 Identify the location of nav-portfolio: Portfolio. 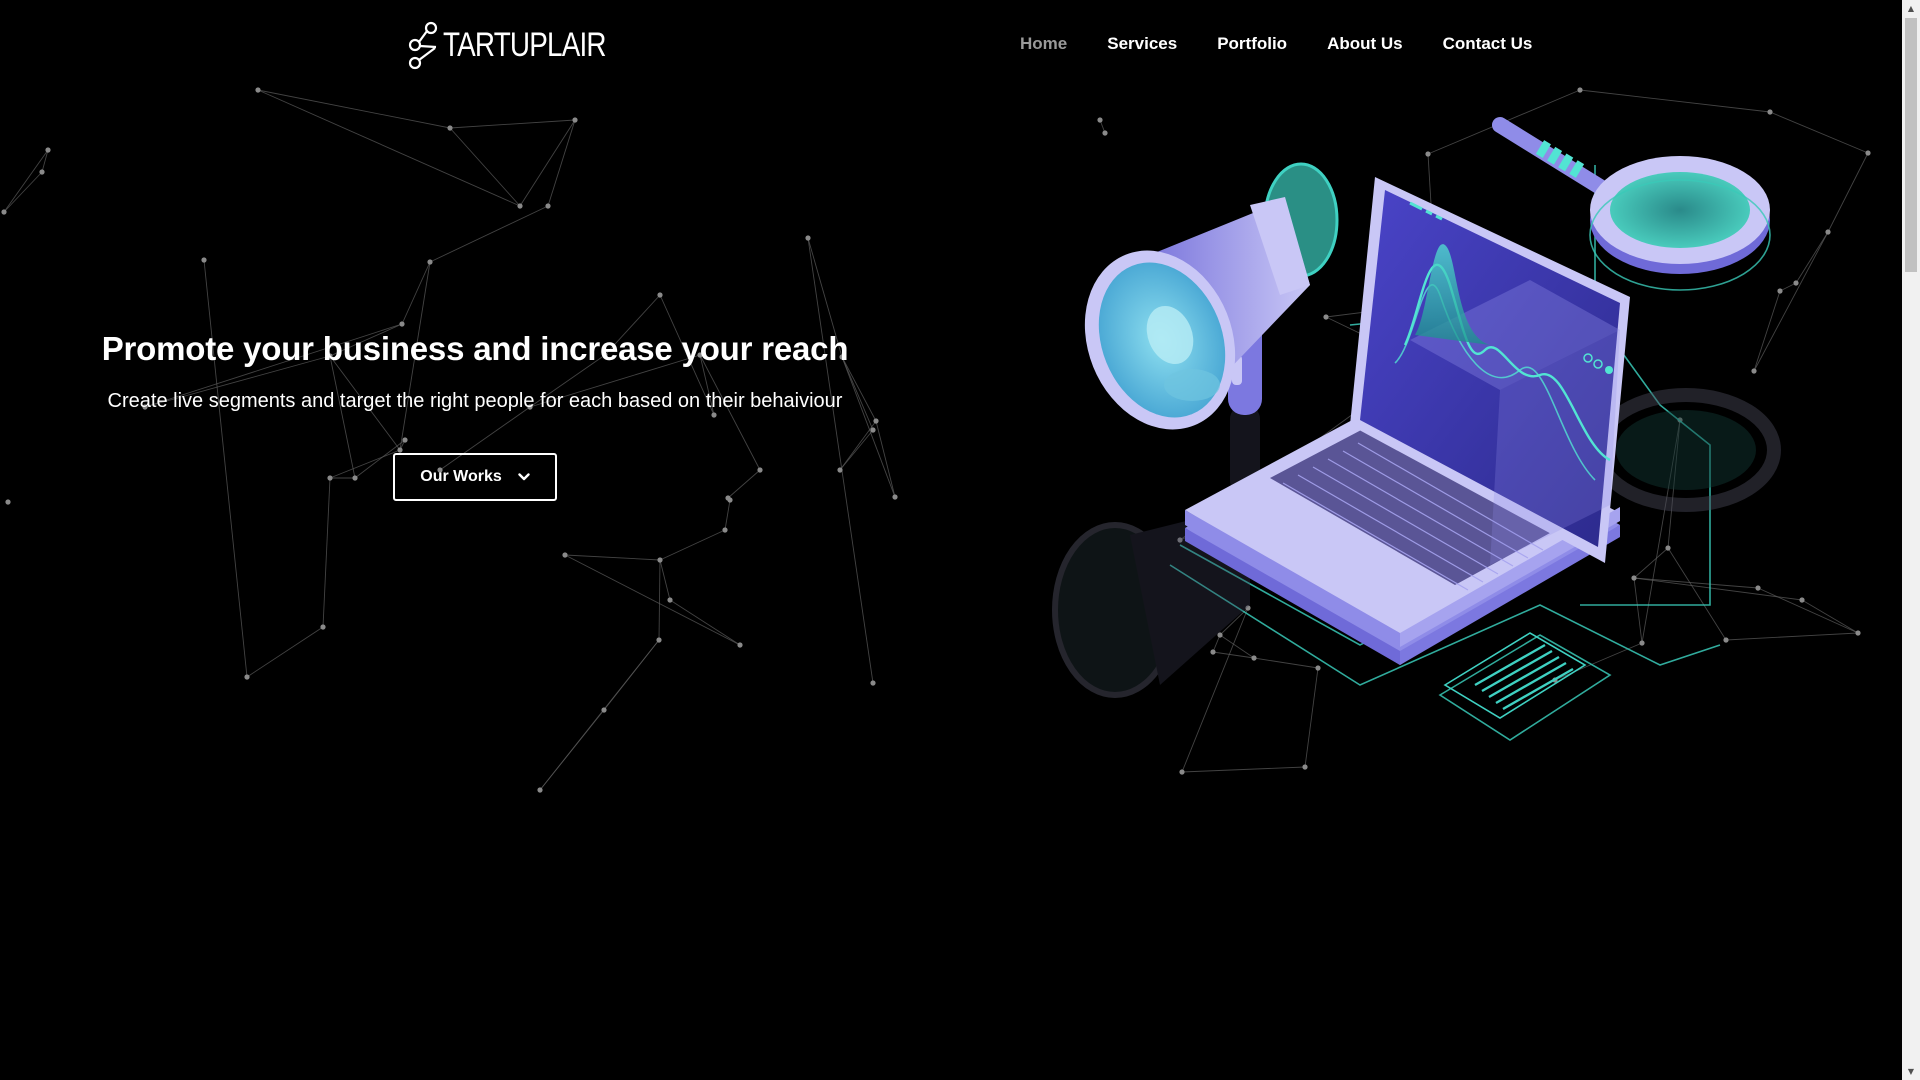
(1252, 44).